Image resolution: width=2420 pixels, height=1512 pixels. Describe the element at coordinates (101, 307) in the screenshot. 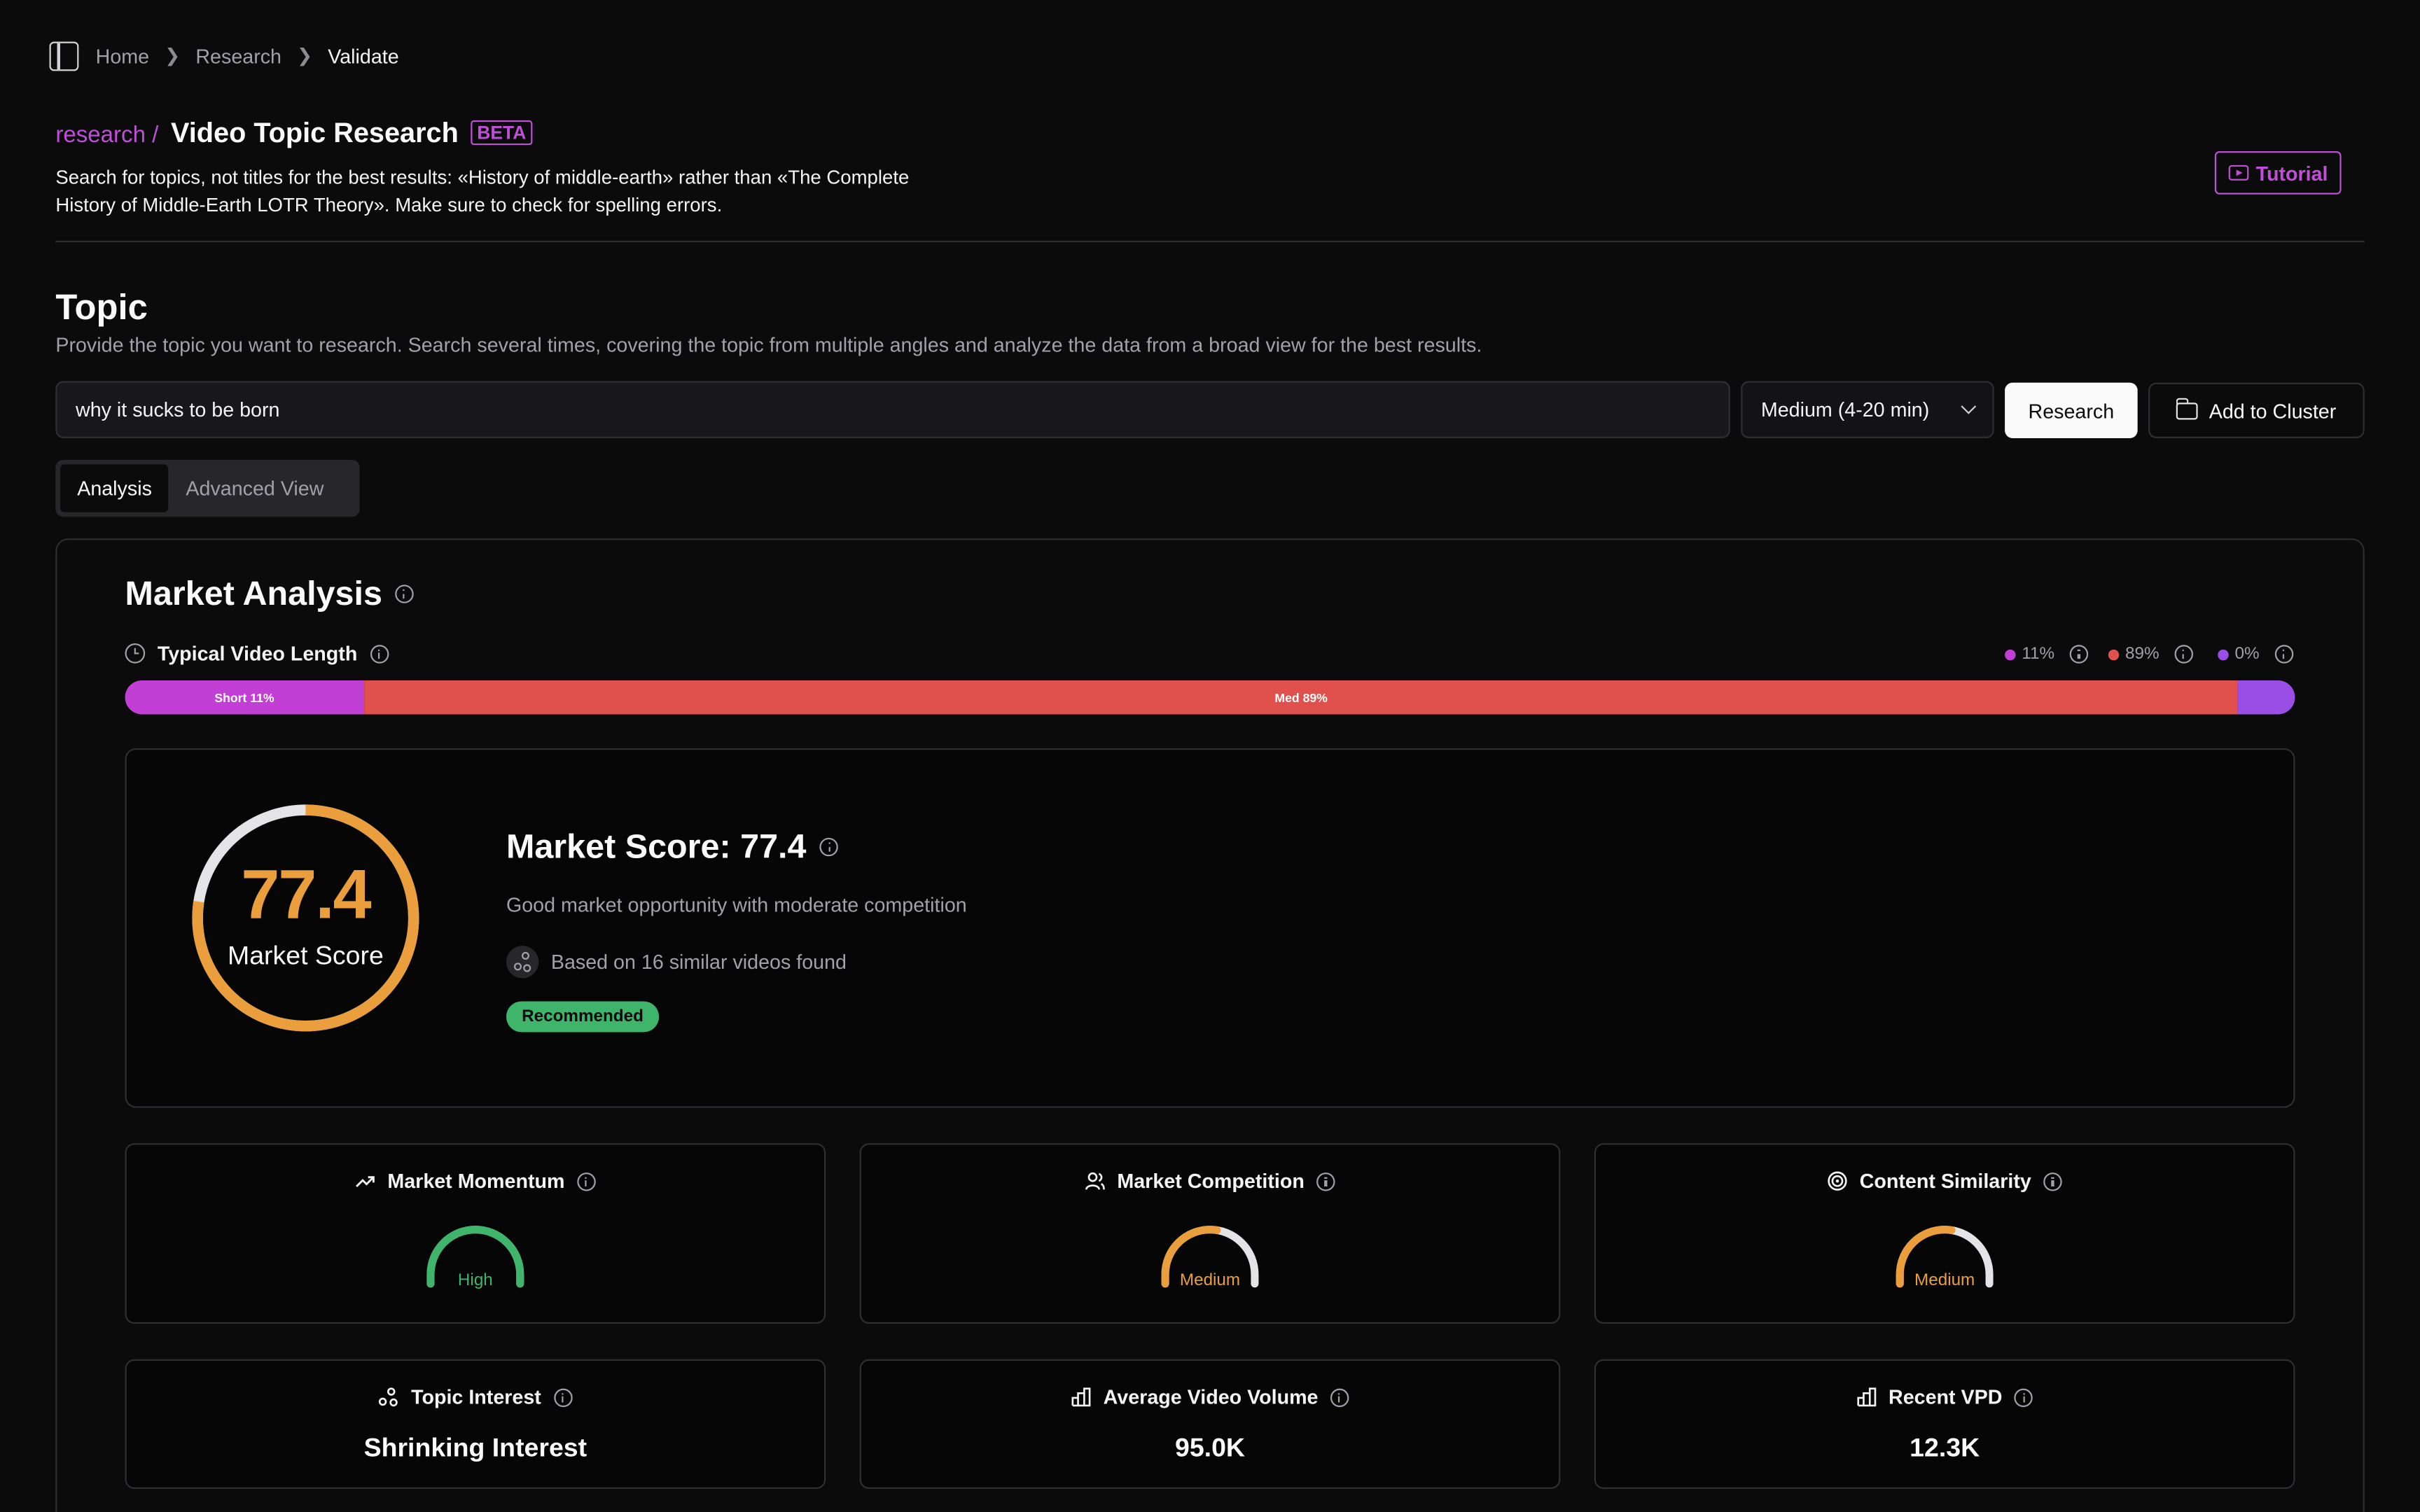

I see `topic-heading: Topic` at that location.